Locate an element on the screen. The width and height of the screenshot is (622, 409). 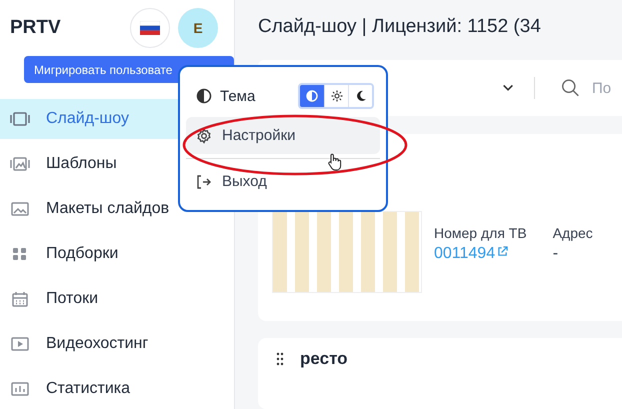
sidebar-item: Статистика is located at coordinates (117, 389).